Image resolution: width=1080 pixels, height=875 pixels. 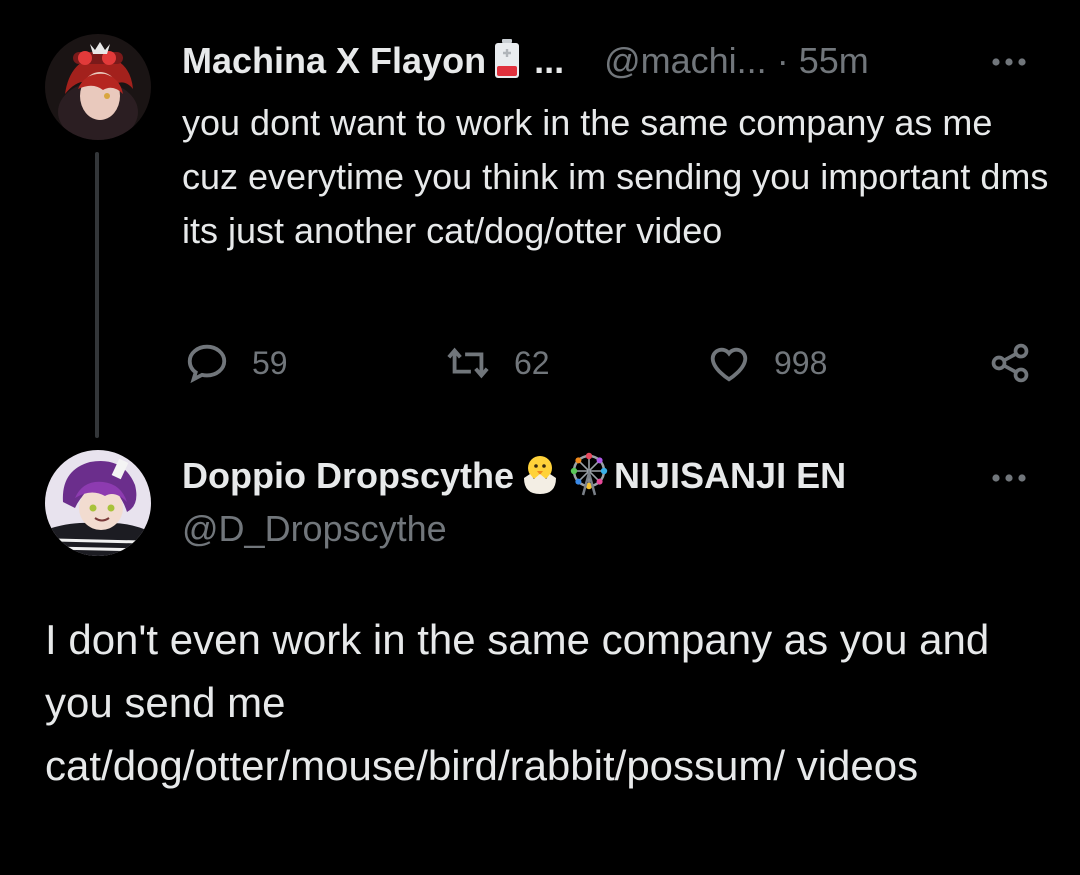 I want to click on tweet2-more-button, so click(x=1010, y=478).